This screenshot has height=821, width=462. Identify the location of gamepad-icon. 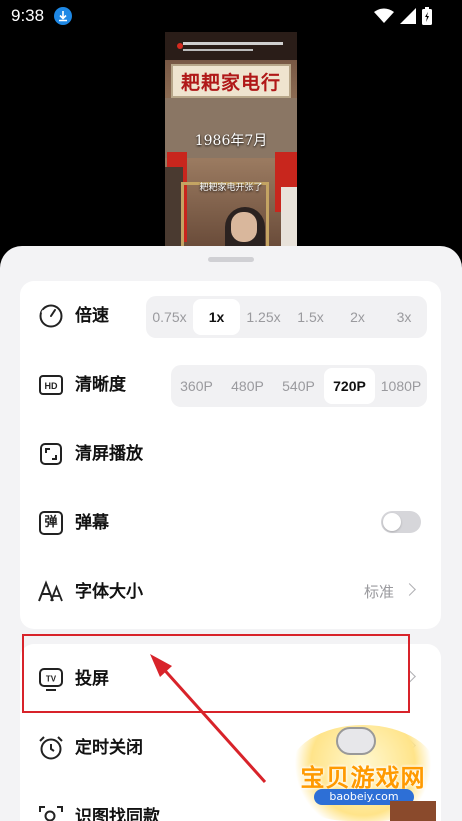
(356, 741).